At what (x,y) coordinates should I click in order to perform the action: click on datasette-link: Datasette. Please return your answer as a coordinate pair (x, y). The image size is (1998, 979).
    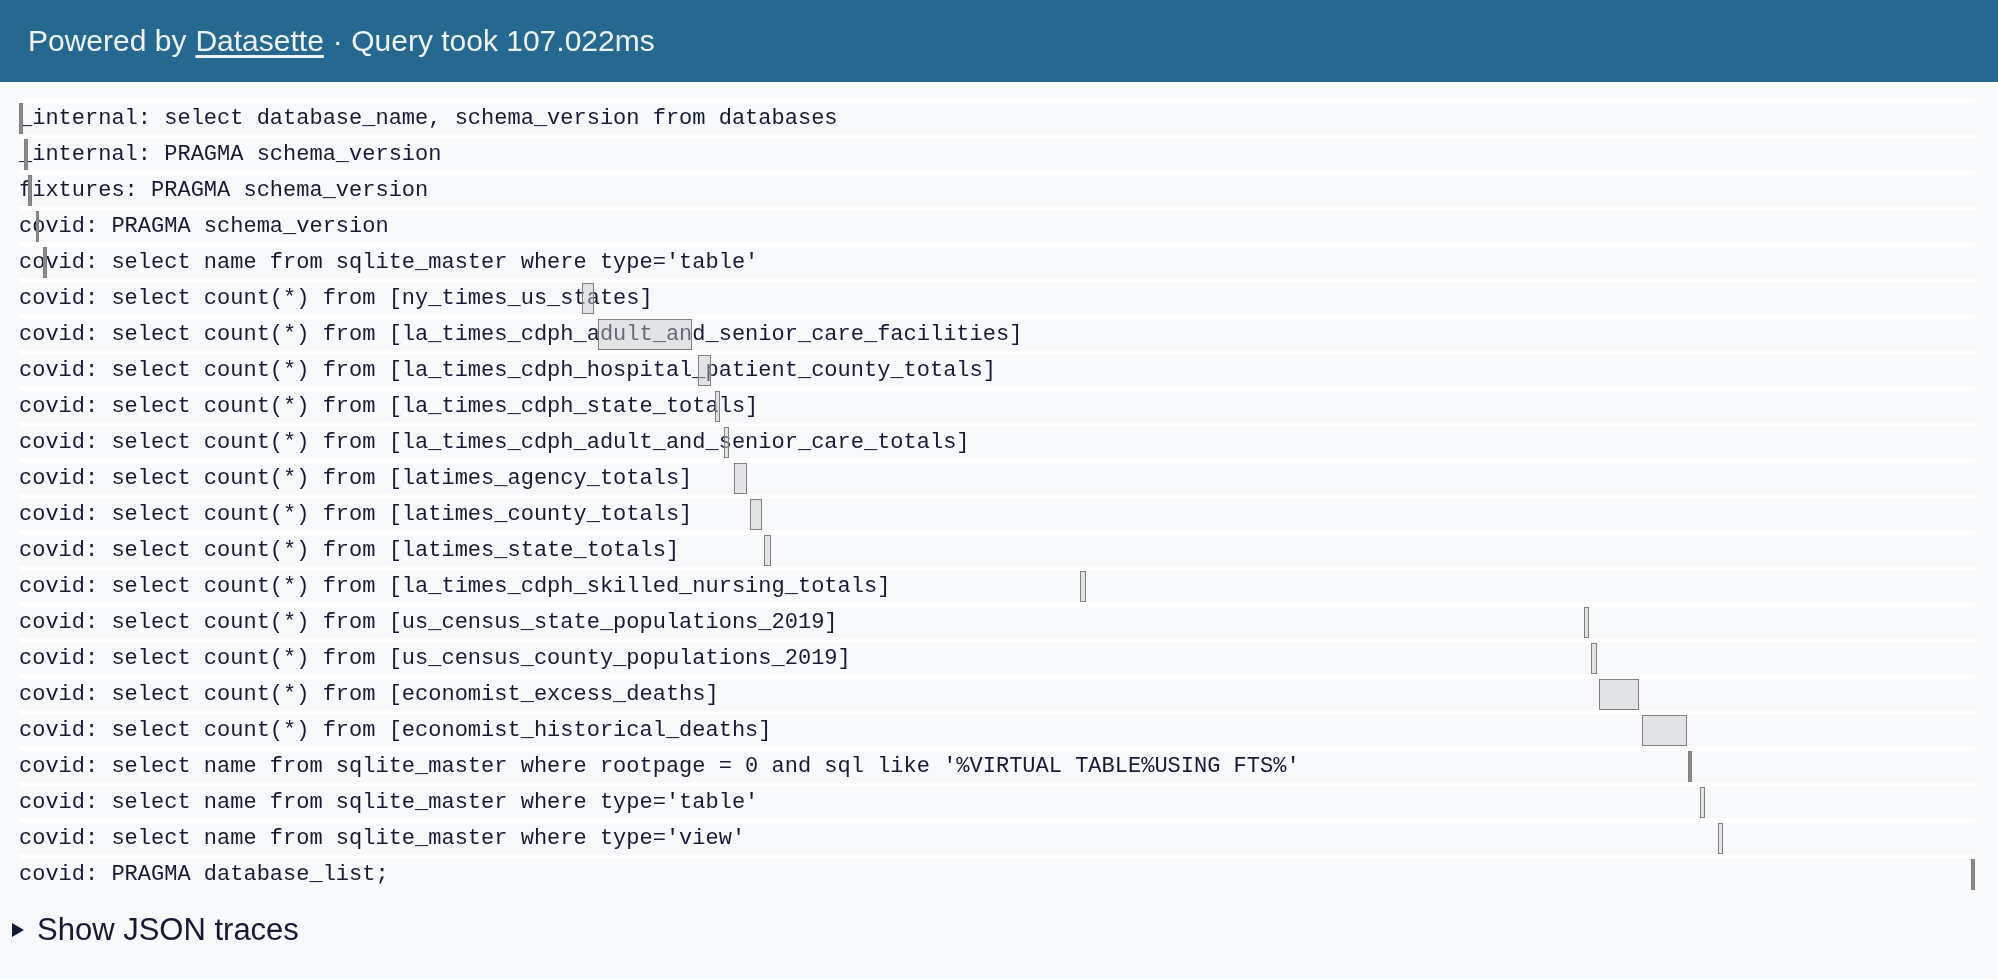
    Looking at the image, I should click on (259, 41).